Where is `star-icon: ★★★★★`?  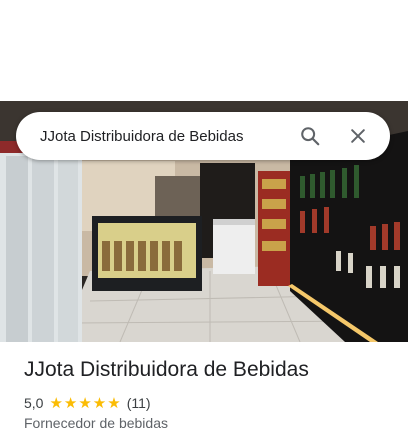 star-icon: ★★★★★ is located at coordinates (85, 403).